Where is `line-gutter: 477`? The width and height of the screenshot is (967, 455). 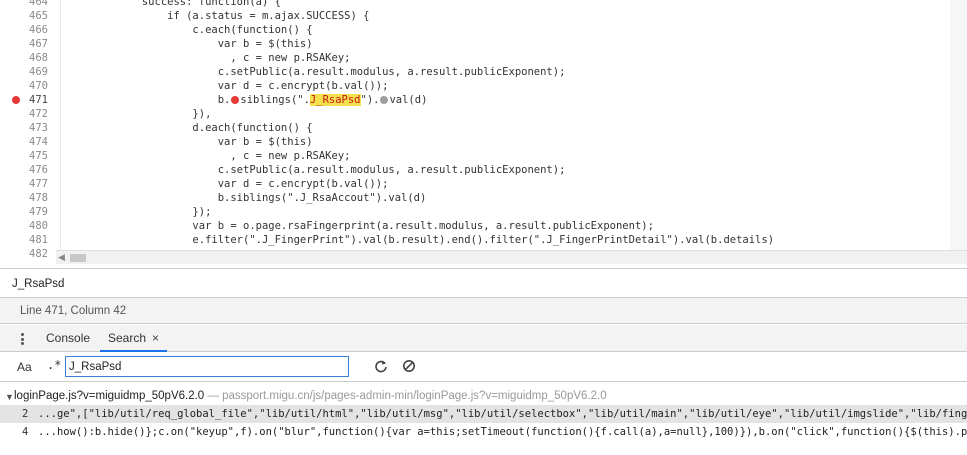 line-gutter: 477 is located at coordinates (28, 184).